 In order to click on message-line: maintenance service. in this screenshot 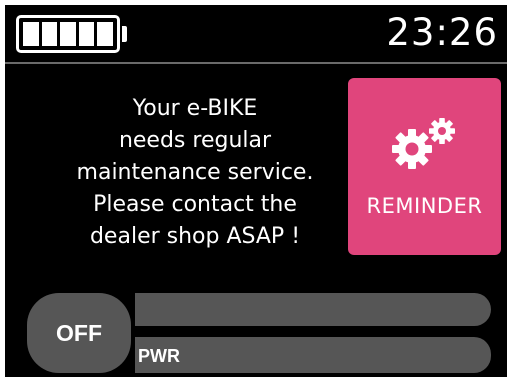, I will do `click(195, 172)`.